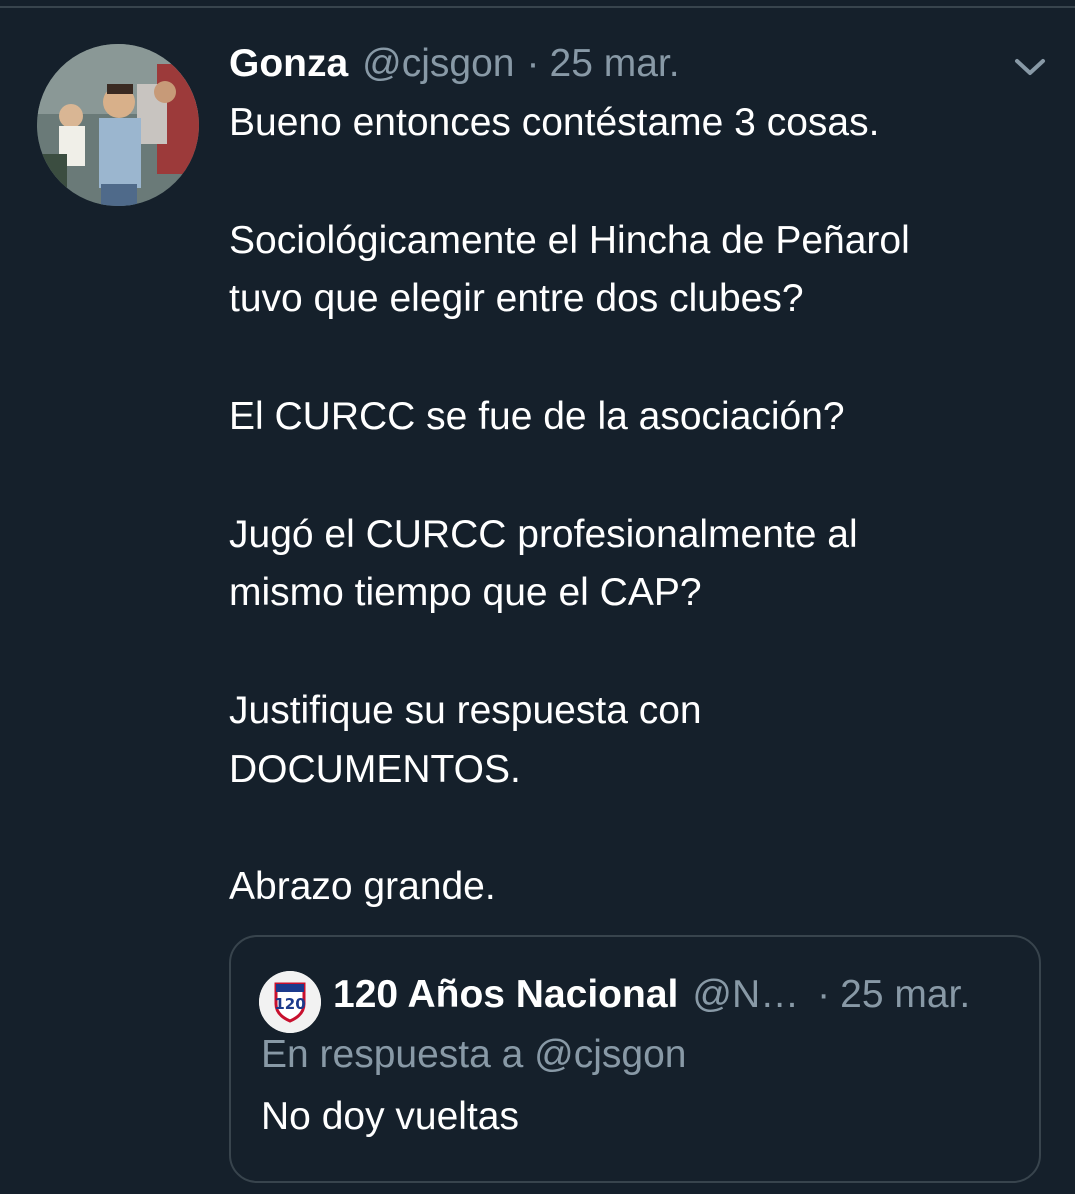  What do you see at coordinates (537, 7) in the screenshot?
I see `top-divider` at bounding box center [537, 7].